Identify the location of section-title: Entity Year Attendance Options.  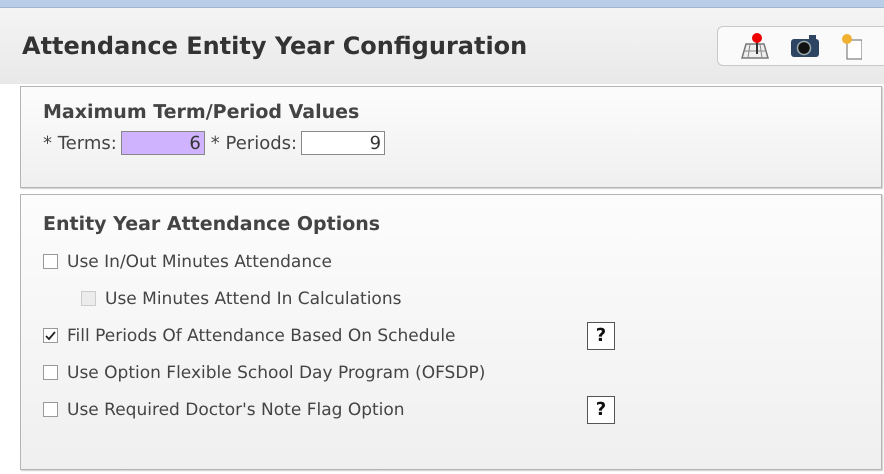
(212, 224).